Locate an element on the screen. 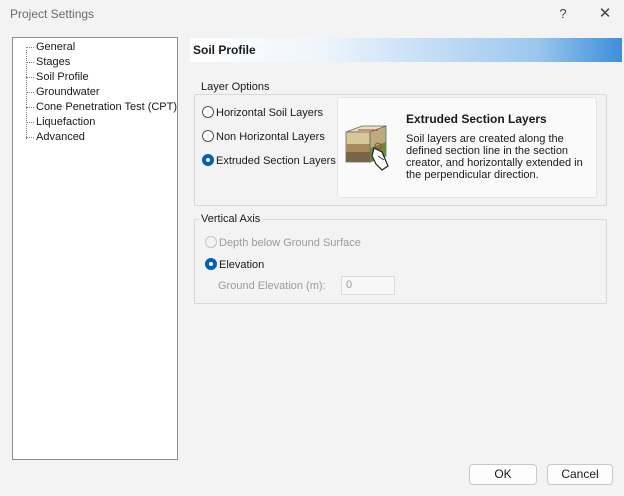 This screenshot has width=624, height=496. radio-circle-disabled is located at coordinates (211, 242).